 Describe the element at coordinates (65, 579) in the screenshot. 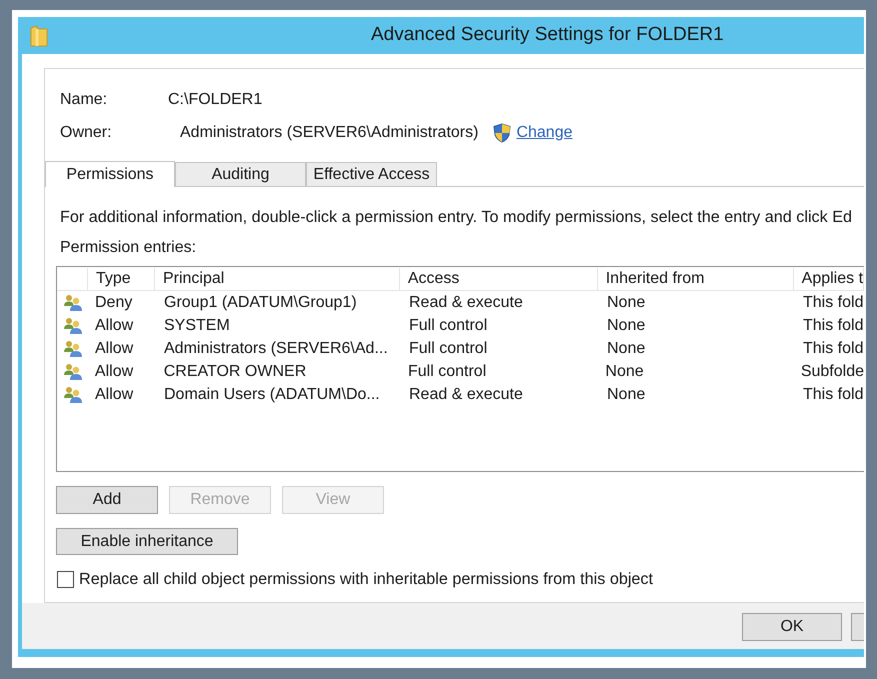

I see `checkbox` at that location.